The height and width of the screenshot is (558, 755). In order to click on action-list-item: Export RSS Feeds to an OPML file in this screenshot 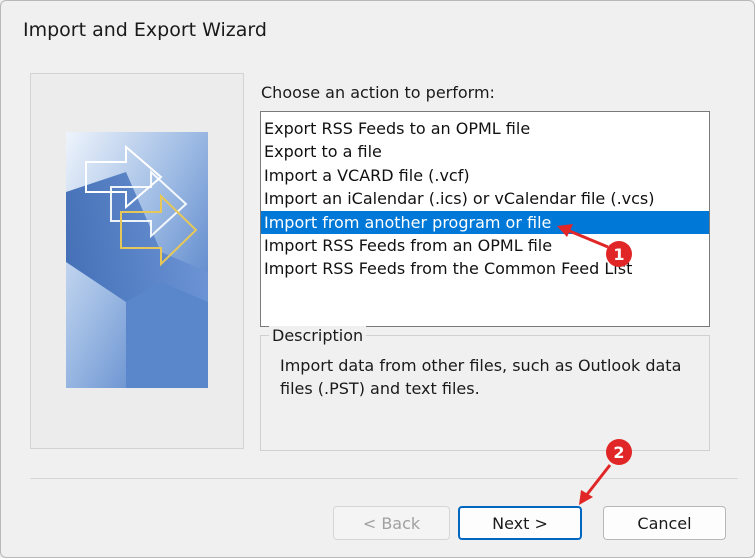, I will do `click(485, 128)`.